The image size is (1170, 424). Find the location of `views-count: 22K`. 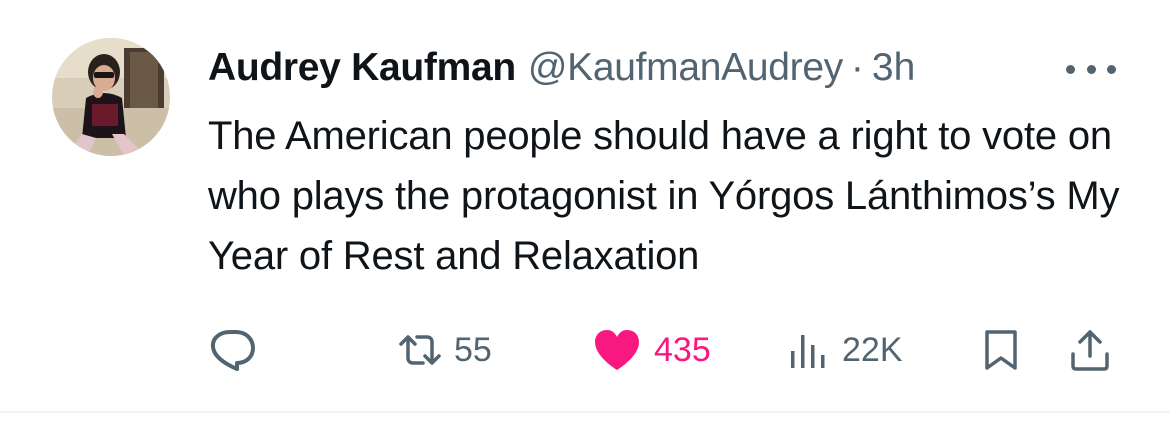

views-count: 22K is located at coordinates (872, 349).